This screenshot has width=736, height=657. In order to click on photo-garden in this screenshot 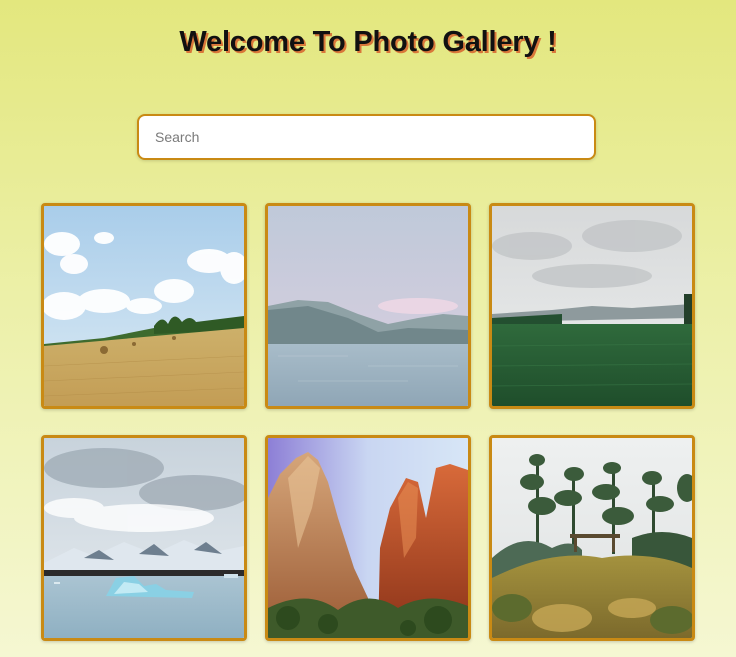, I will do `click(592, 538)`.